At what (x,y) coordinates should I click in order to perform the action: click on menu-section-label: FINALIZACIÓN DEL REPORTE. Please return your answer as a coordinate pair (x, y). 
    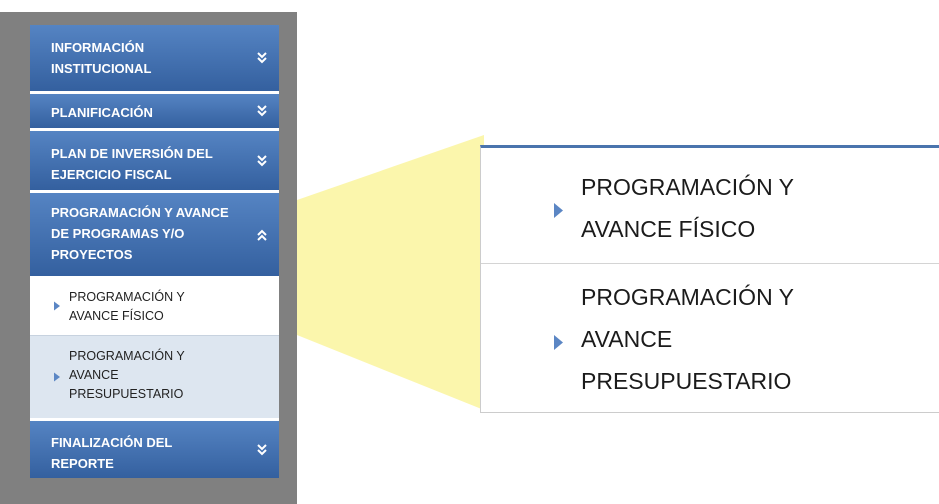
    Looking at the image, I should click on (112, 453).